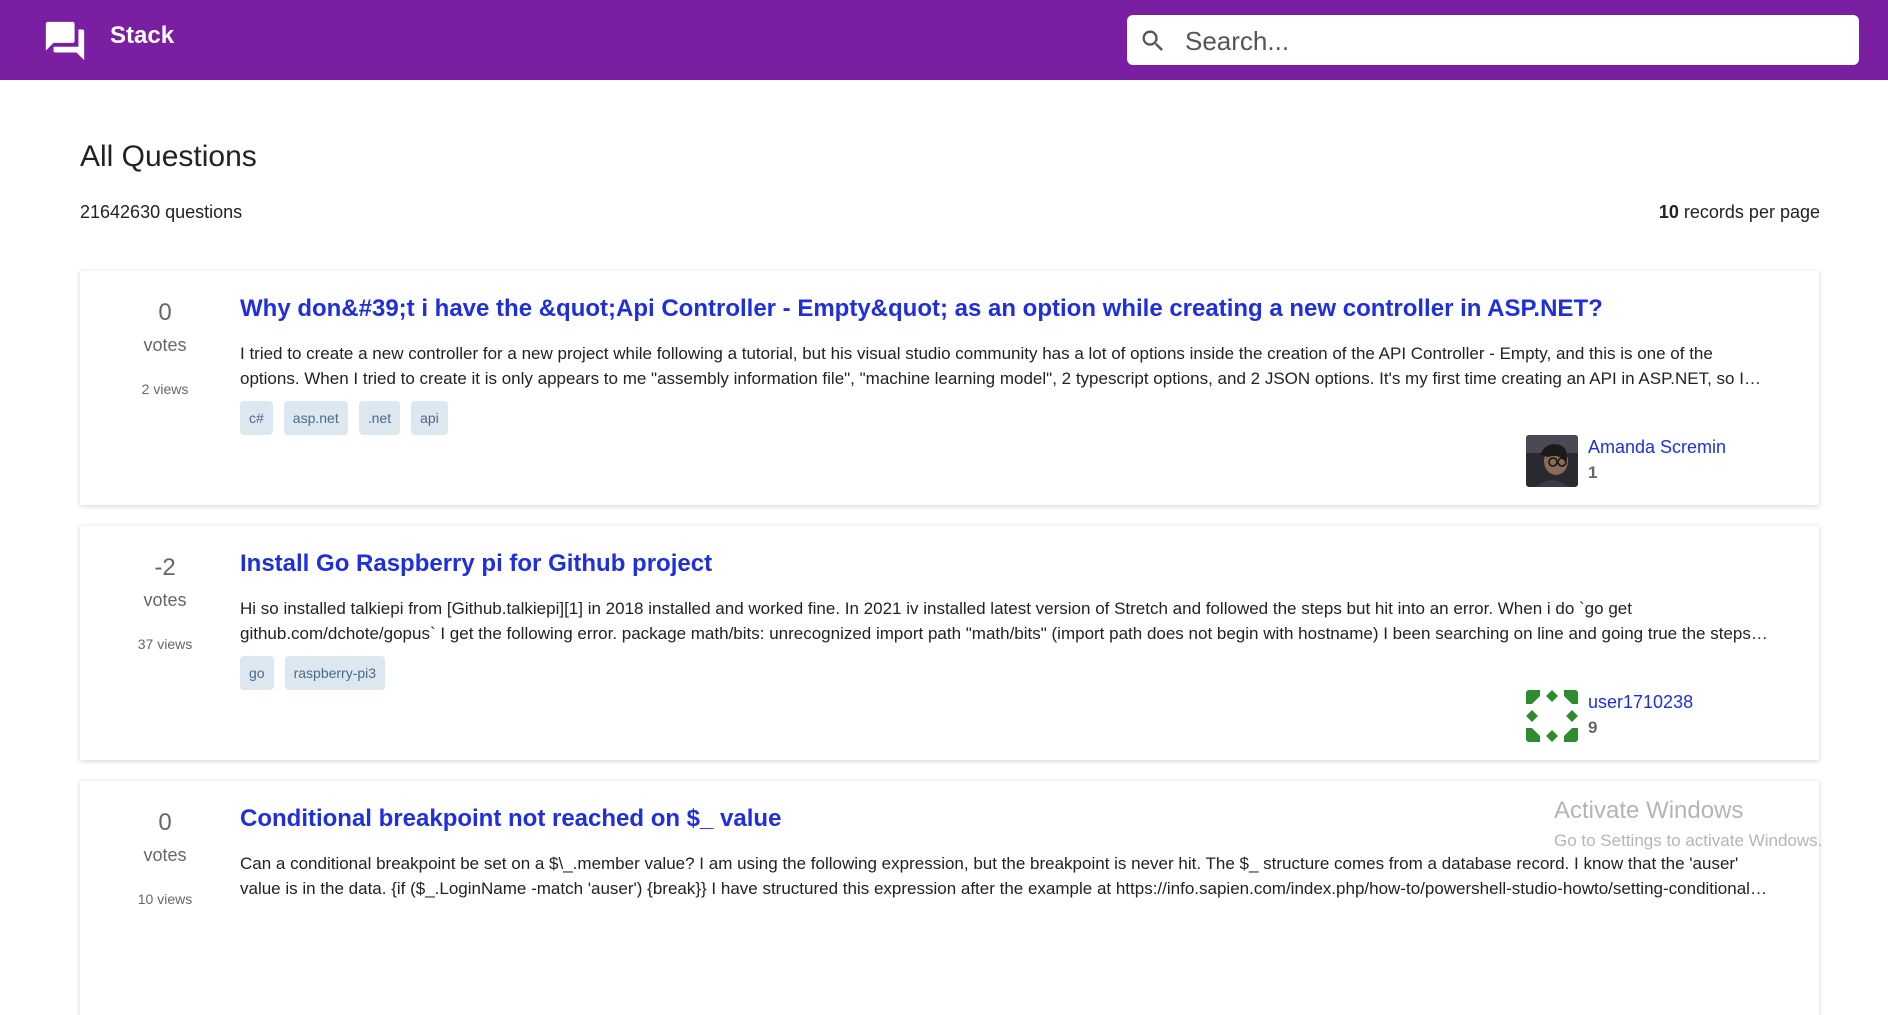 This screenshot has height=1015, width=1888. What do you see at coordinates (1749, 212) in the screenshot?
I see `per-page-label: records per page` at bounding box center [1749, 212].